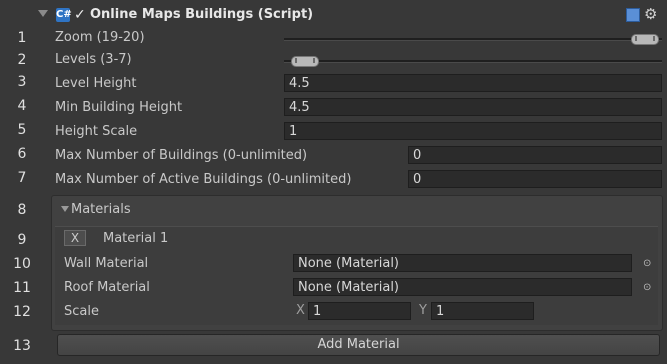 Image resolution: width=667 pixels, height=364 pixels. I want to click on line-number: 12, so click(22, 312).